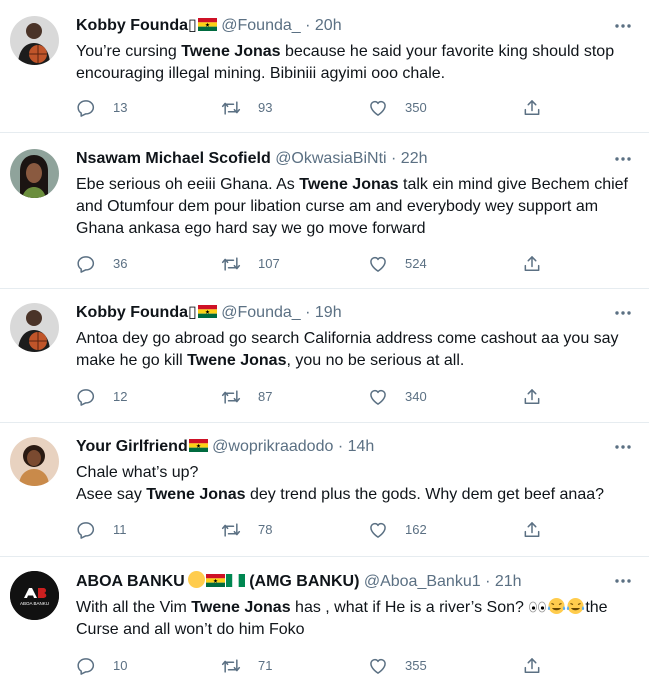 The image size is (649, 684). Describe the element at coordinates (173, 158) in the screenshot. I see `author-name: Nsawam Michael Scofield` at that location.